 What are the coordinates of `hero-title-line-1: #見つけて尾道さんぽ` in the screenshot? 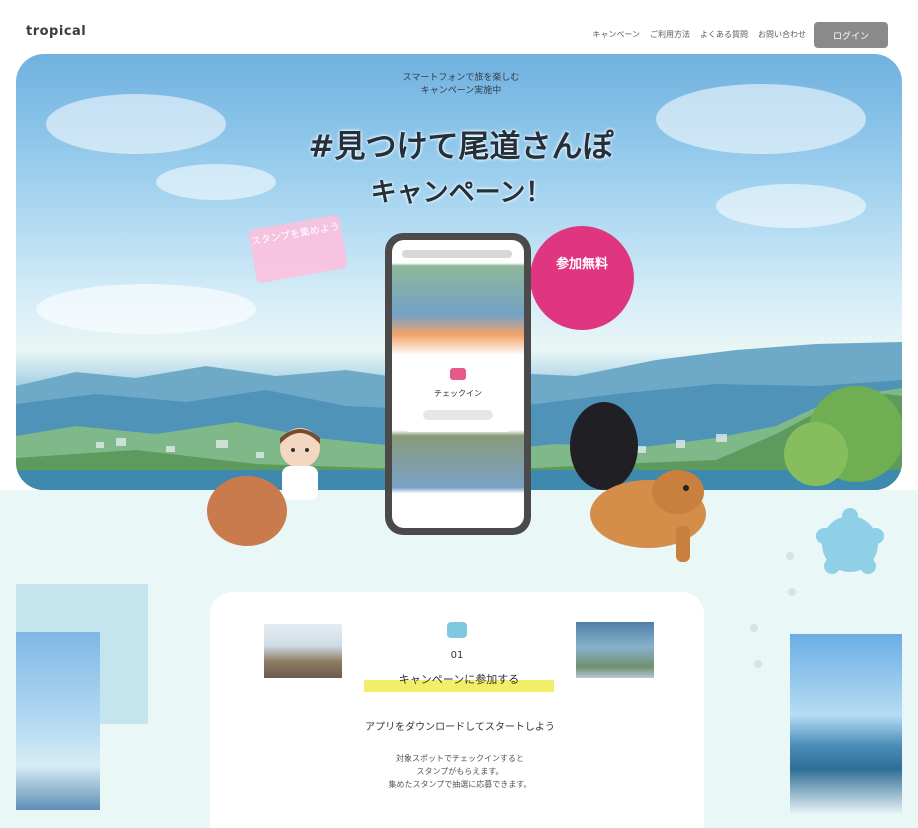 It's located at (461, 147).